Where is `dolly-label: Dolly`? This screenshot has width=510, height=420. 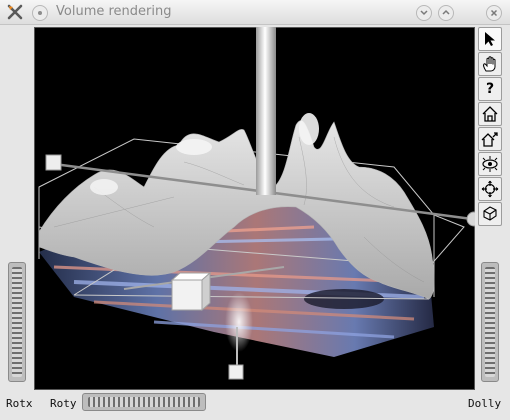 dolly-label: Dolly is located at coordinates (485, 403).